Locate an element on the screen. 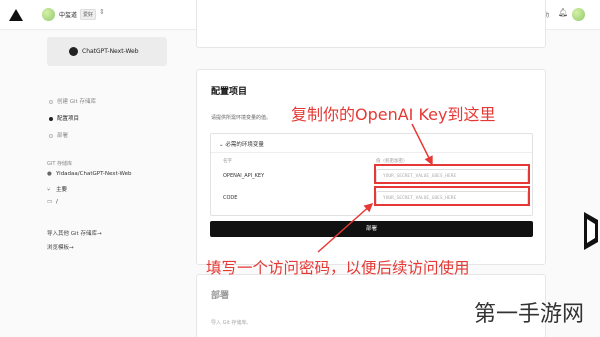 This screenshot has height=337, width=600. annotation-arrows is located at coordinates (375, 188).